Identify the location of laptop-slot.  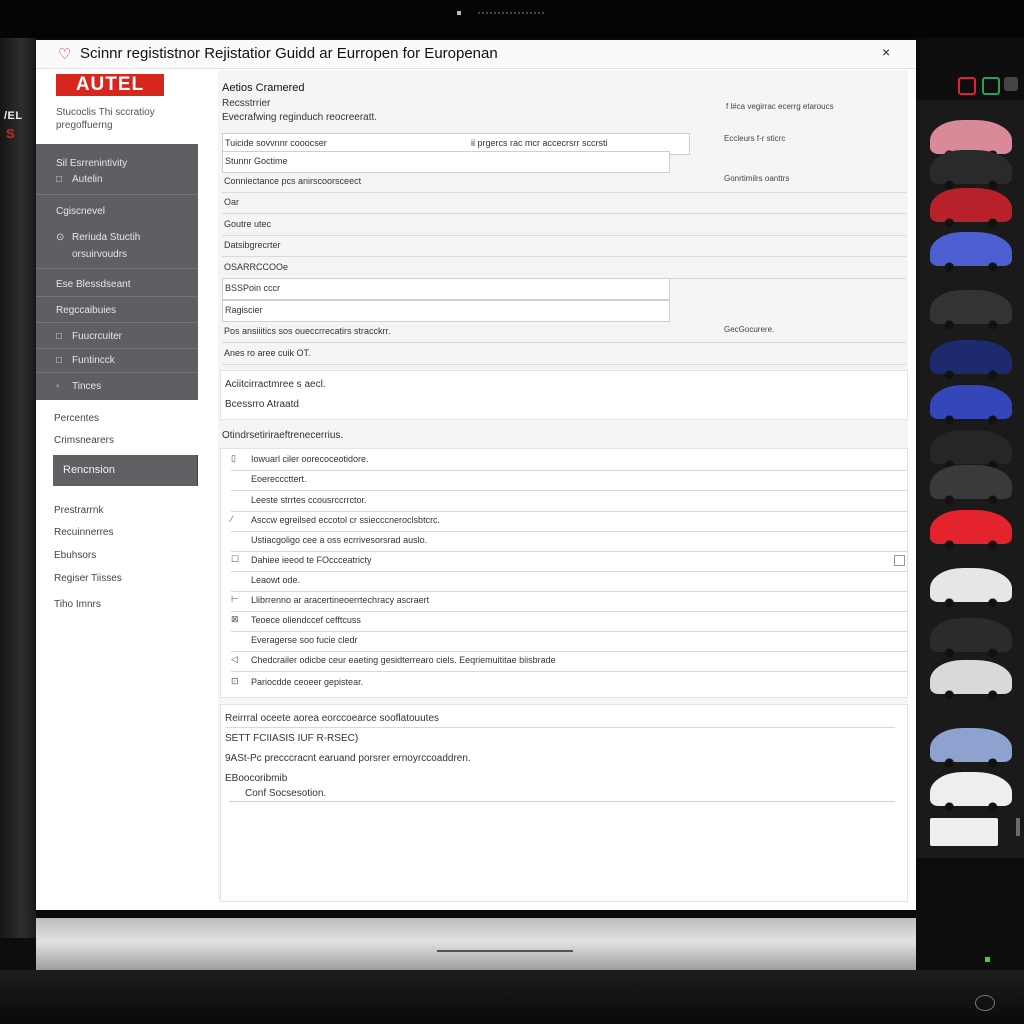
(505, 951).